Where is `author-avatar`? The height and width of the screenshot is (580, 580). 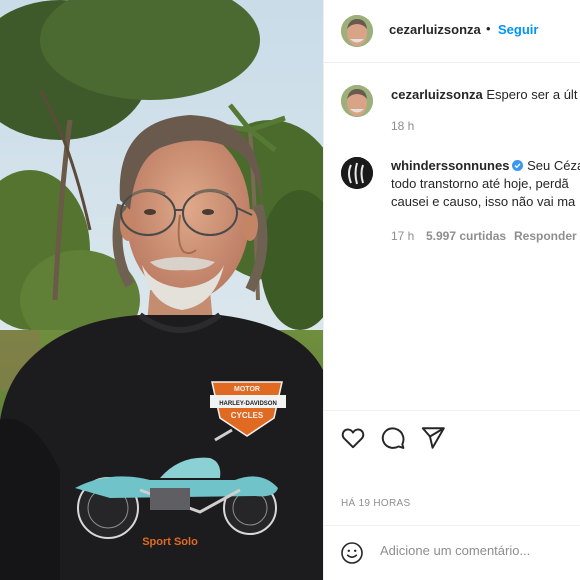 author-avatar is located at coordinates (357, 31).